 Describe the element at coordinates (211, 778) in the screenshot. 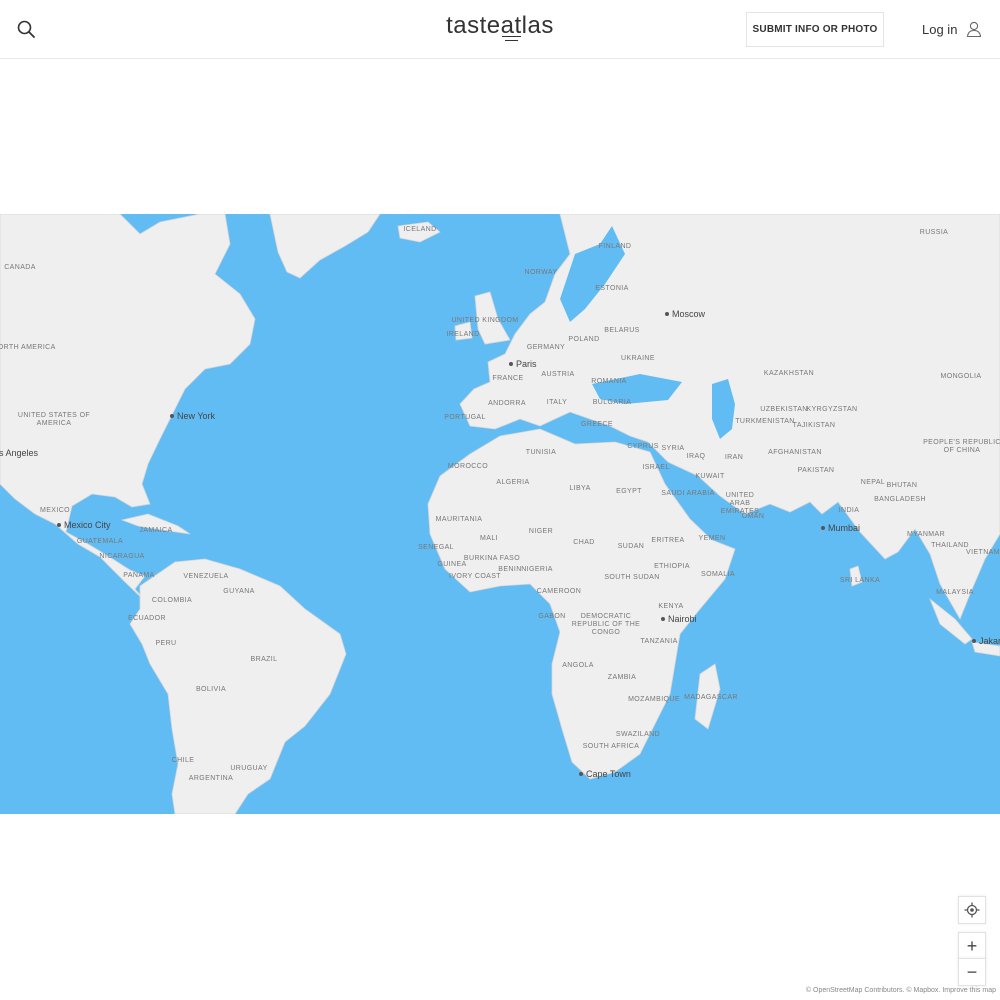

I see `label-argentina: ARGENTINA` at that location.